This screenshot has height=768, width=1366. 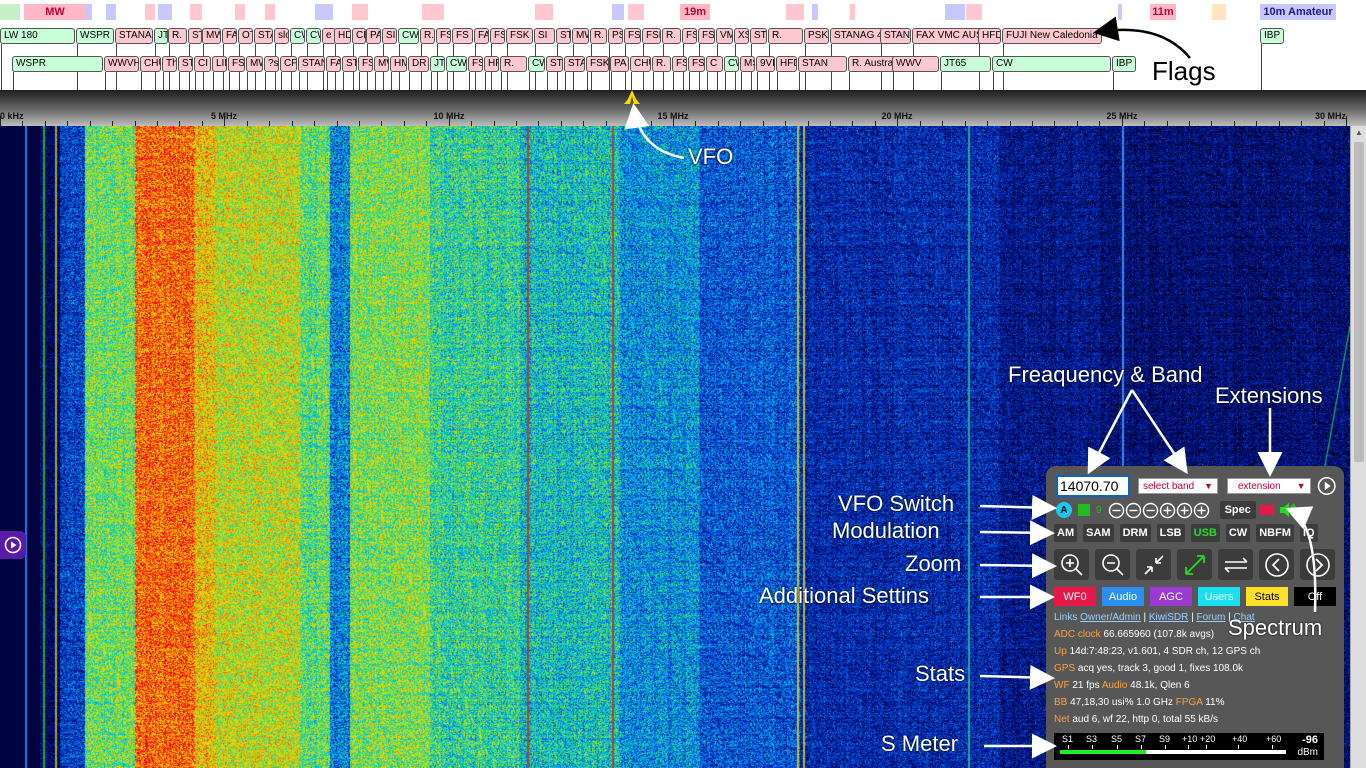 What do you see at coordinates (765, 64) in the screenshot?
I see `flag-9vf: 9VF` at bounding box center [765, 64].